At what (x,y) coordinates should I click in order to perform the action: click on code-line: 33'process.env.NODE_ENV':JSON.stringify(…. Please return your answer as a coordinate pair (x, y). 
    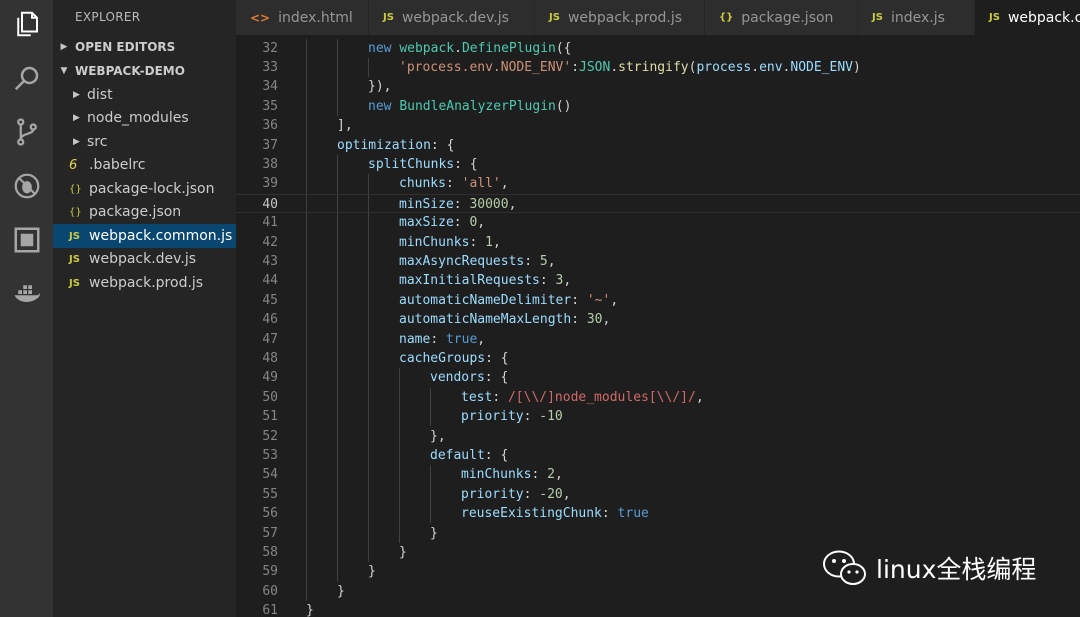
    Looking at the image, I should click on (658, 67).